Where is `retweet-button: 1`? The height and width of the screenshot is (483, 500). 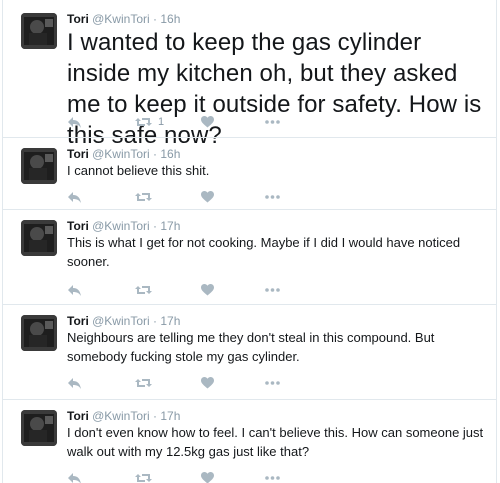
retweet-button: 1 is located at coordinates (149, 122).